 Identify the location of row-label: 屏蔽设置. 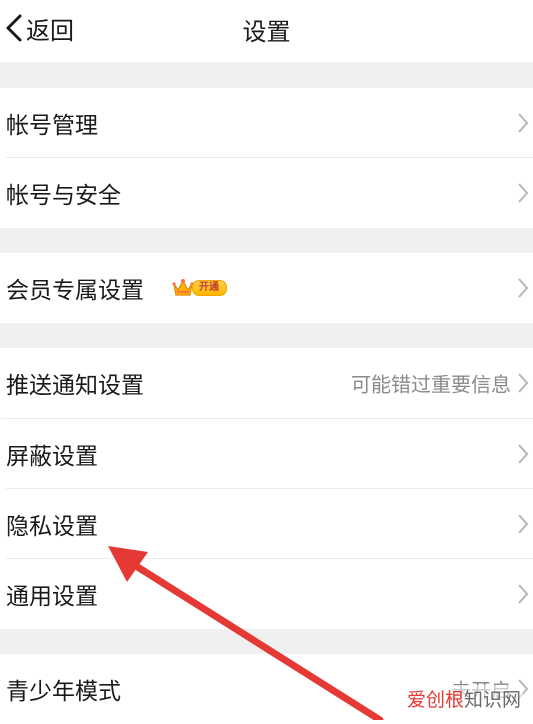
(52, 457).